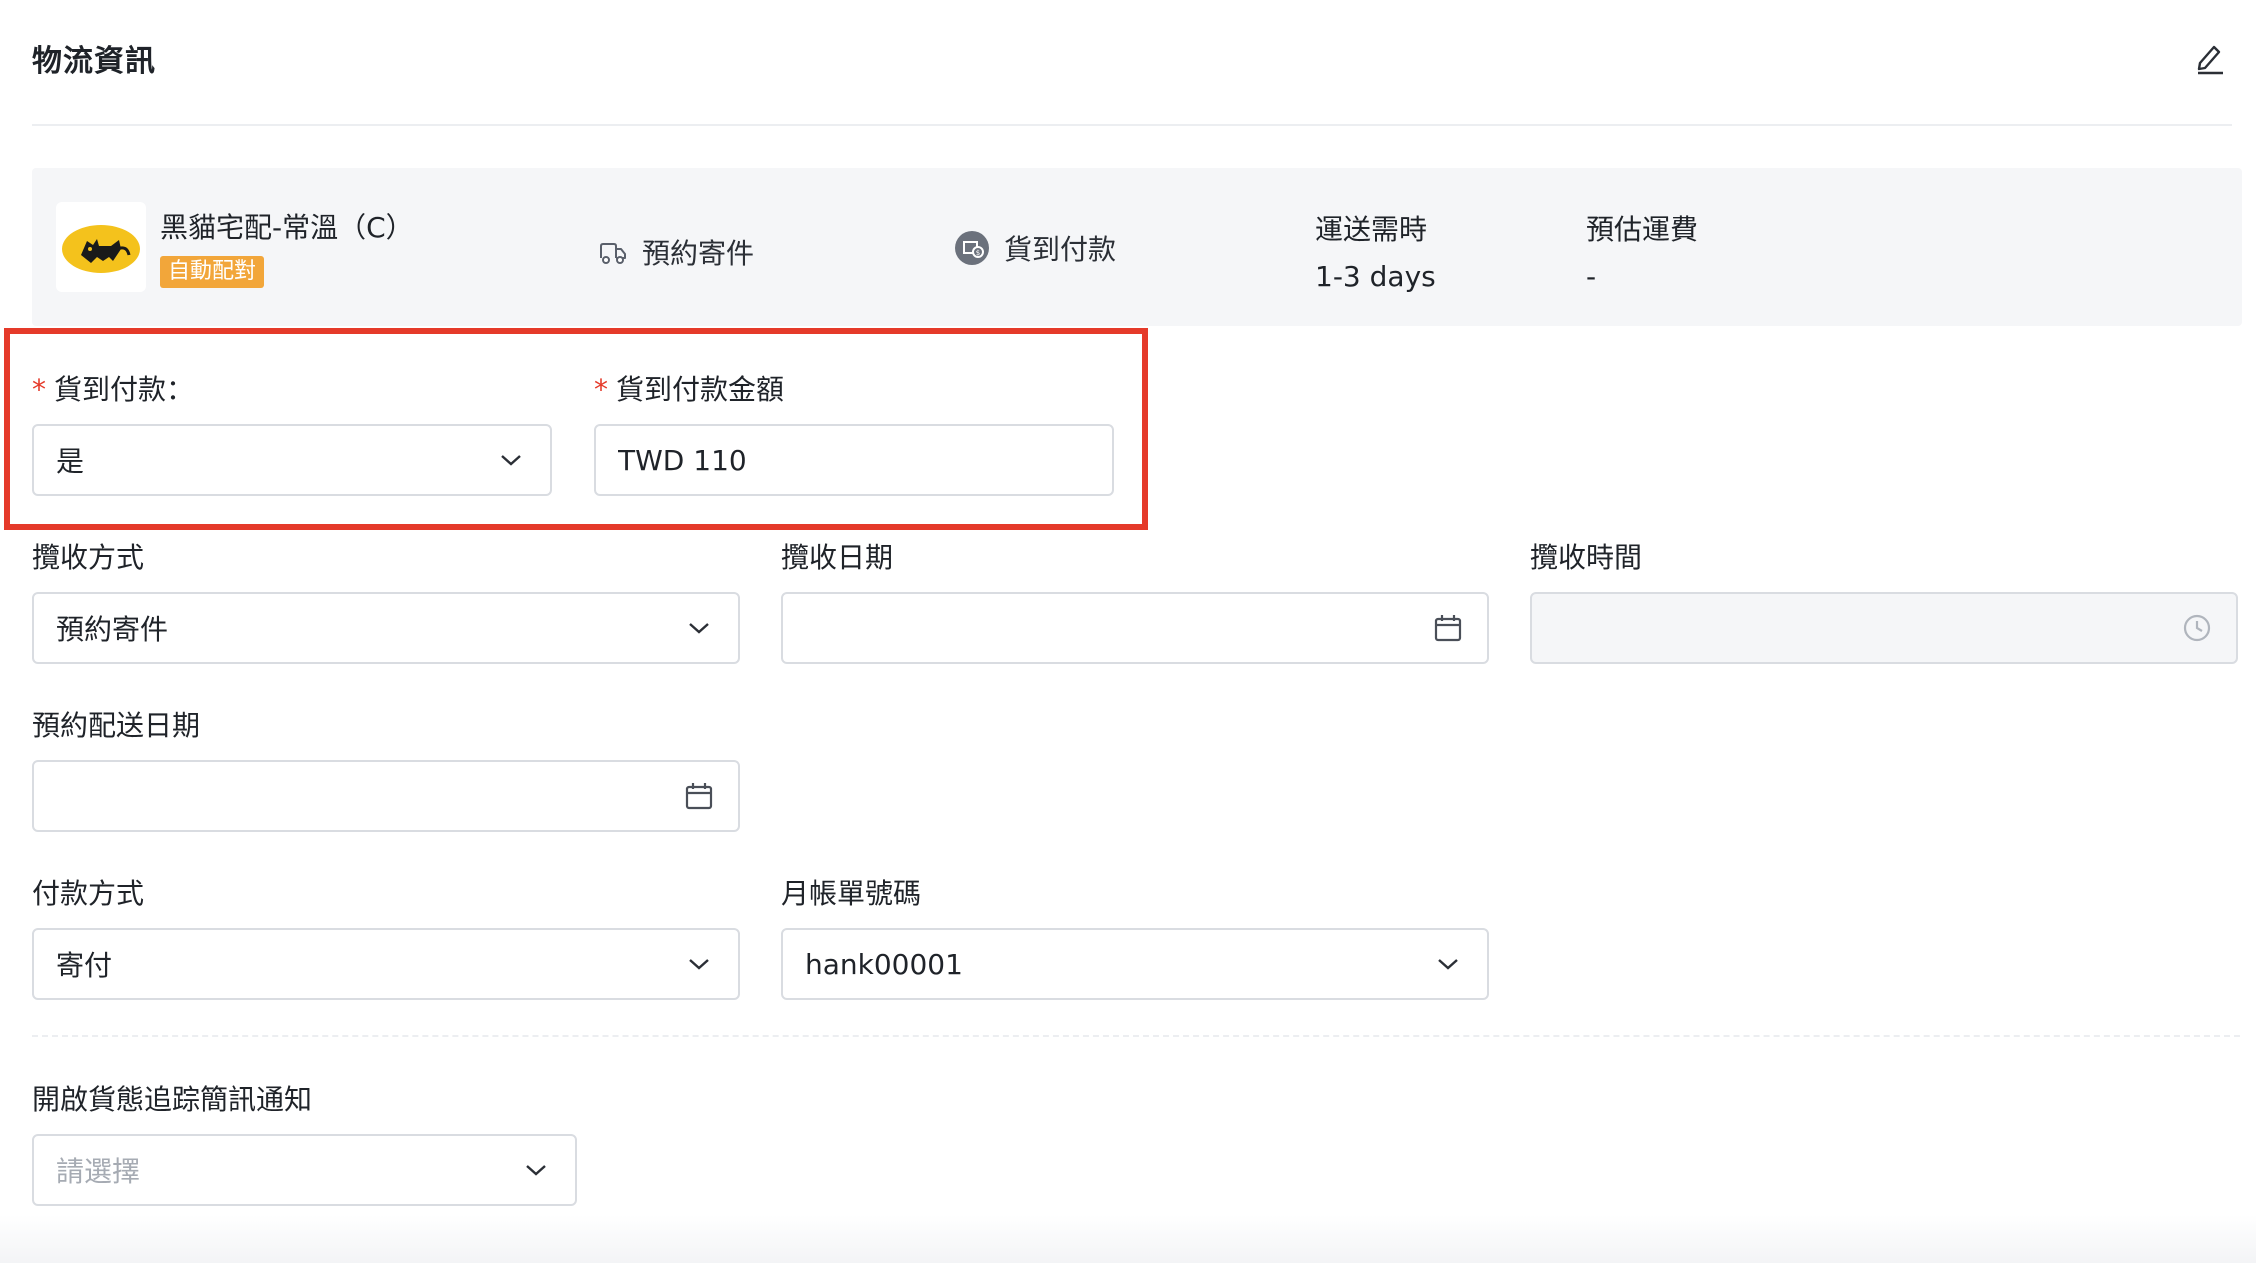  What do you see at coordinates (98, 1171) in the screenshot?
I see `sms-notification-placeholder: 請選擇` at bounding box center [98, 1171].